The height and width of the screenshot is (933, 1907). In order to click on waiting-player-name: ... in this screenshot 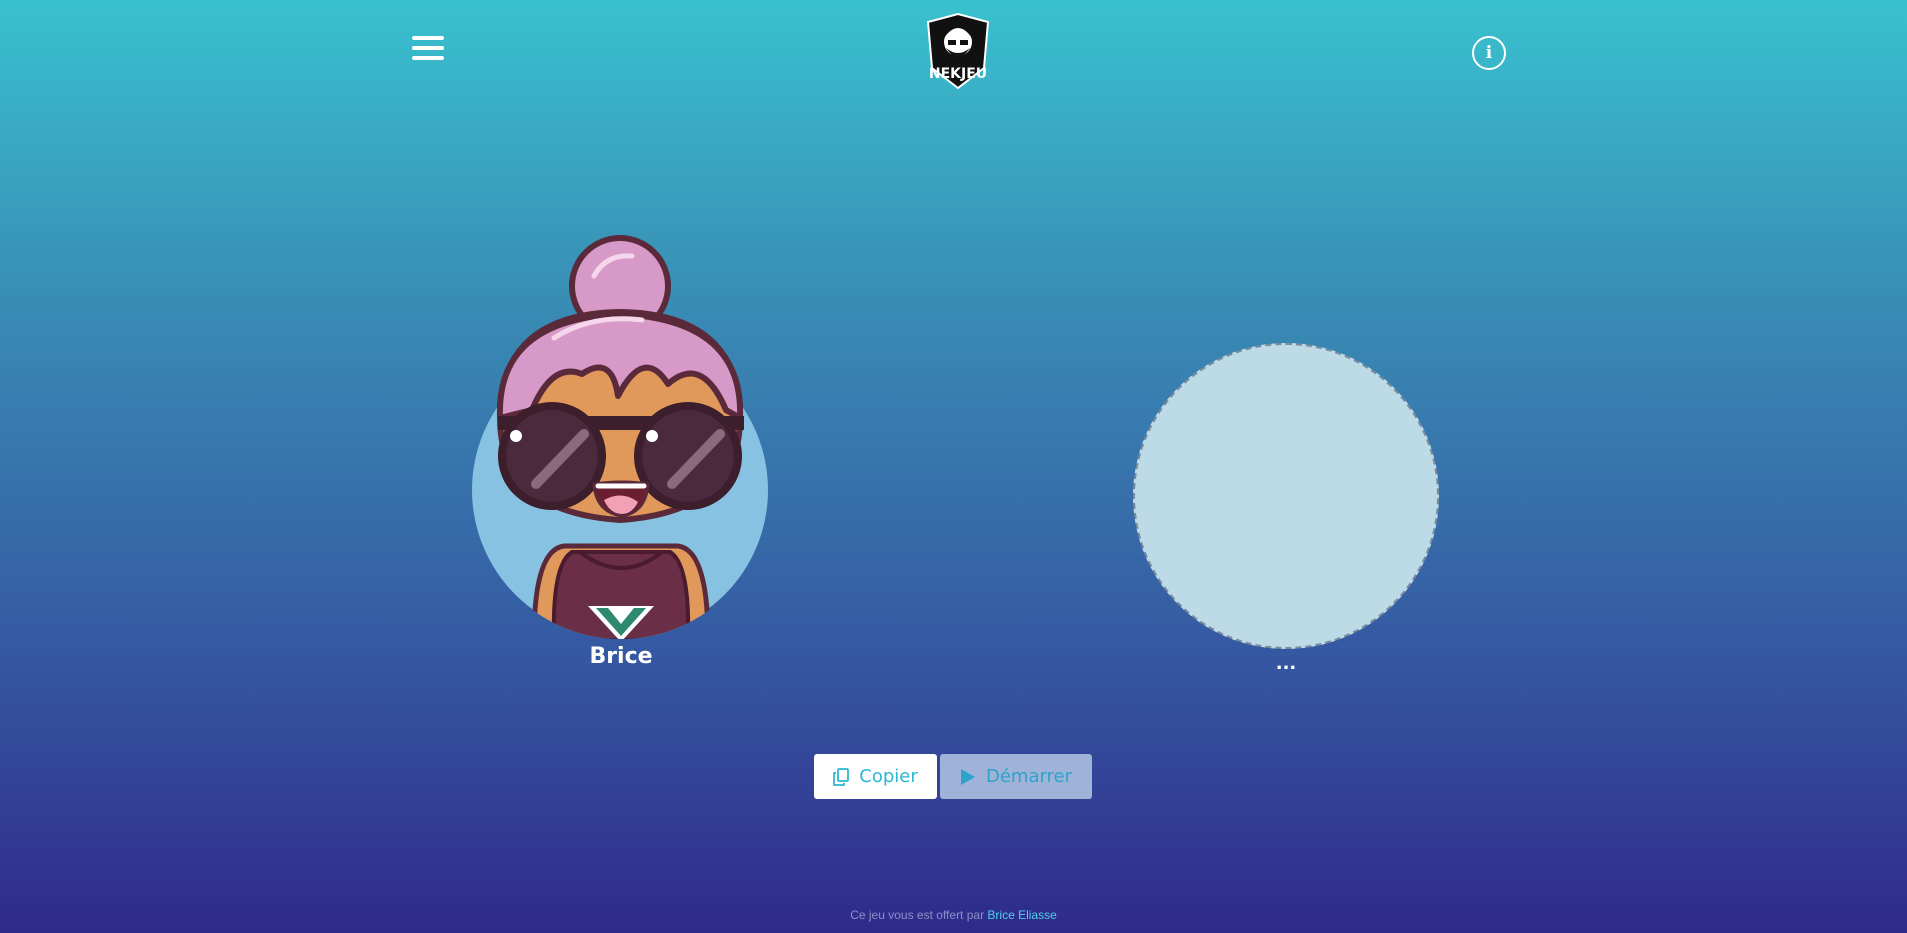, I will do `click(1286, 663)`.